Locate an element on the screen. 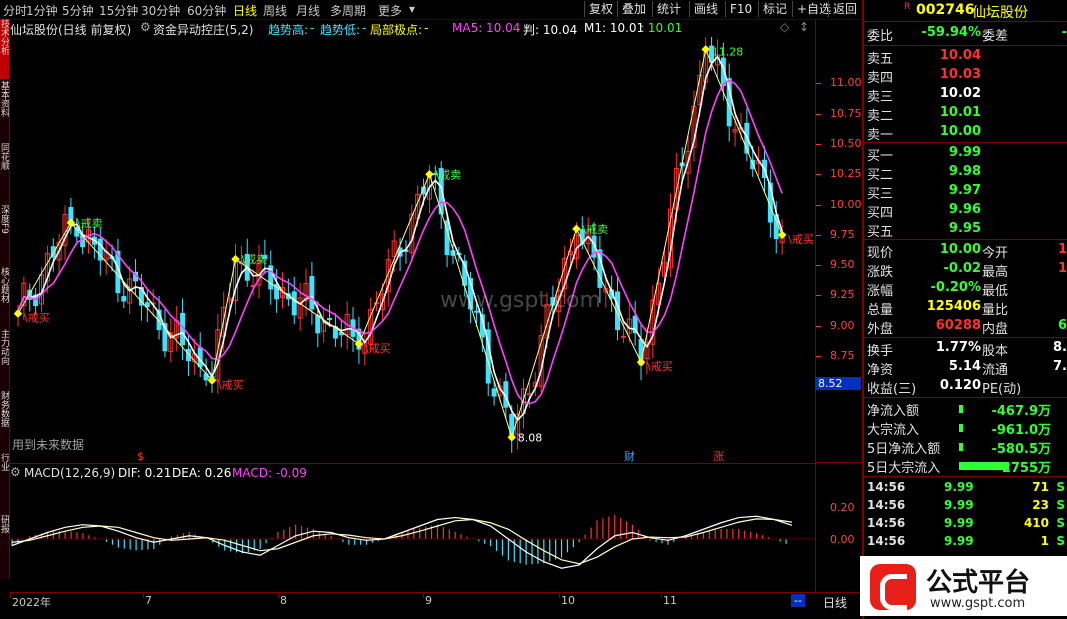 Image resolution: width=1067 pixels, height=619 pixels. bid-label: 买四 is located at coordinates (880, 213).